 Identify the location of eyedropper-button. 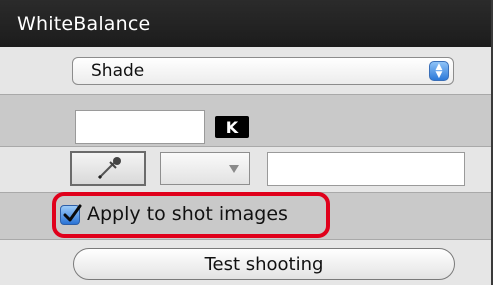
(108, 168).